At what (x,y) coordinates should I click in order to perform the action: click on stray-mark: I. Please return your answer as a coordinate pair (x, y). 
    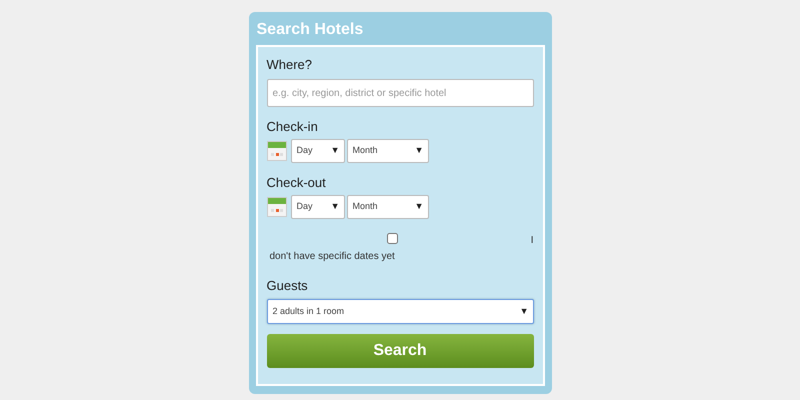
    Looking at the image, I should click on (532, 241).